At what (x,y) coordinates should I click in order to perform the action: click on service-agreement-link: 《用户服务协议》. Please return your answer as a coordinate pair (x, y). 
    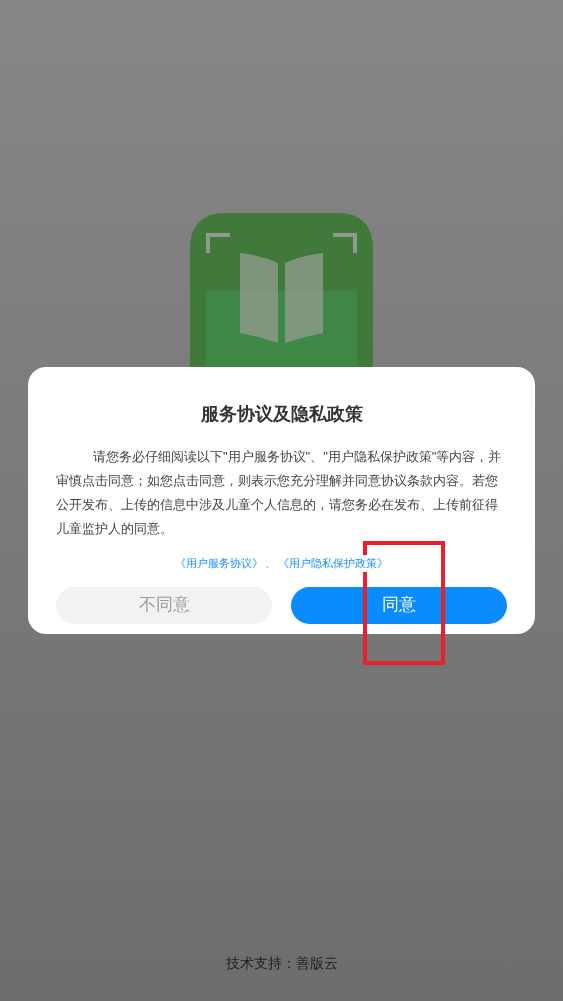
    Looking at the image, I should click on (219, 563).